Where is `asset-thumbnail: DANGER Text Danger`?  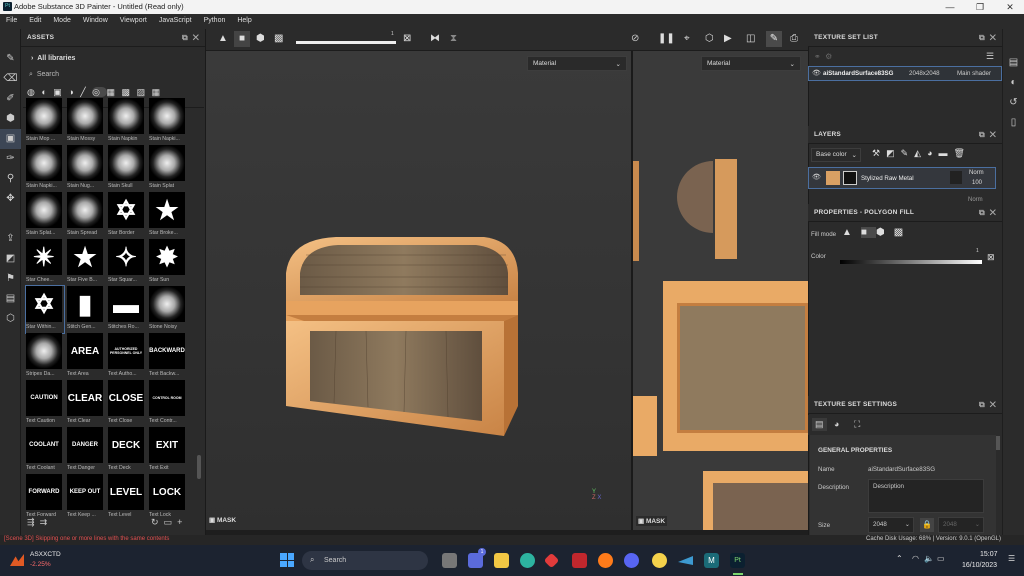 asset-thumbnail: DANGER Text Danger is located at coordinates (86, 450).